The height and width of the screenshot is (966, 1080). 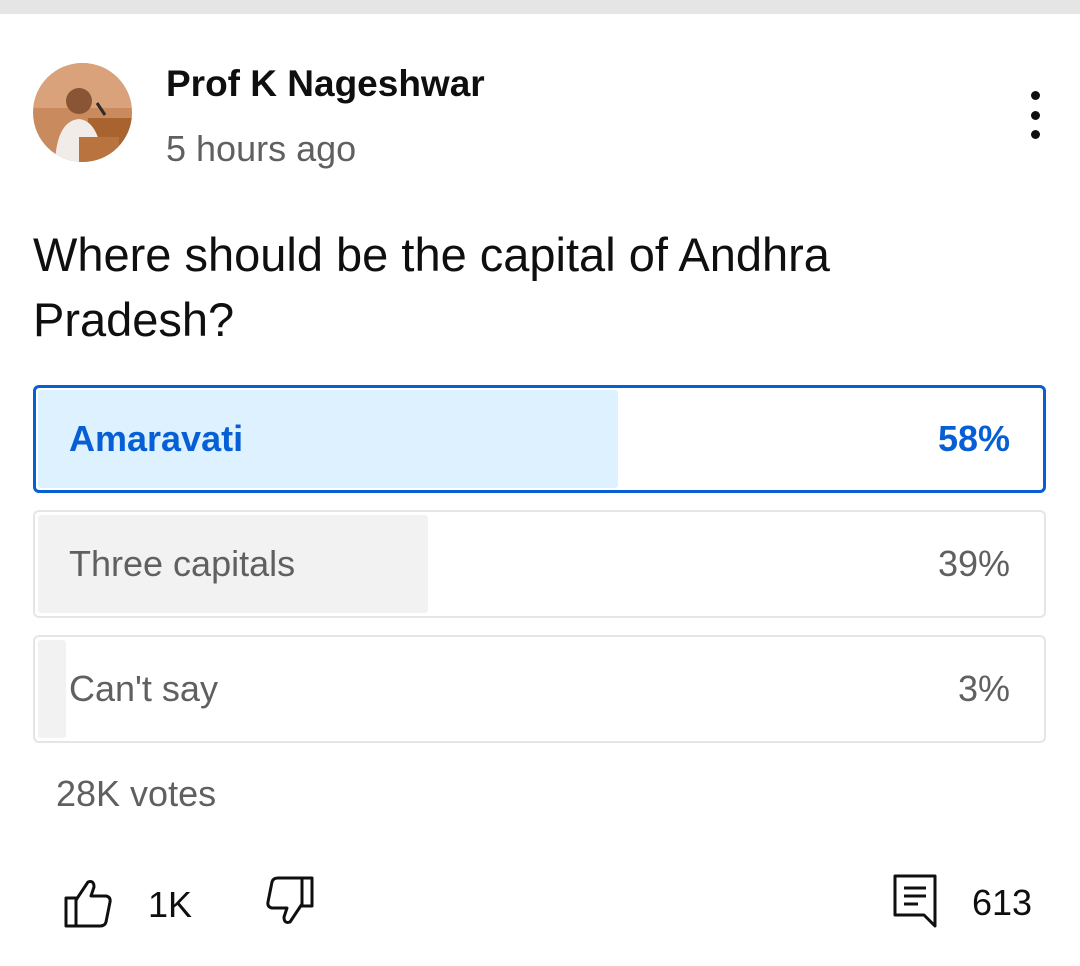 I want to click on dislike-button, so click(x=288, y=903).